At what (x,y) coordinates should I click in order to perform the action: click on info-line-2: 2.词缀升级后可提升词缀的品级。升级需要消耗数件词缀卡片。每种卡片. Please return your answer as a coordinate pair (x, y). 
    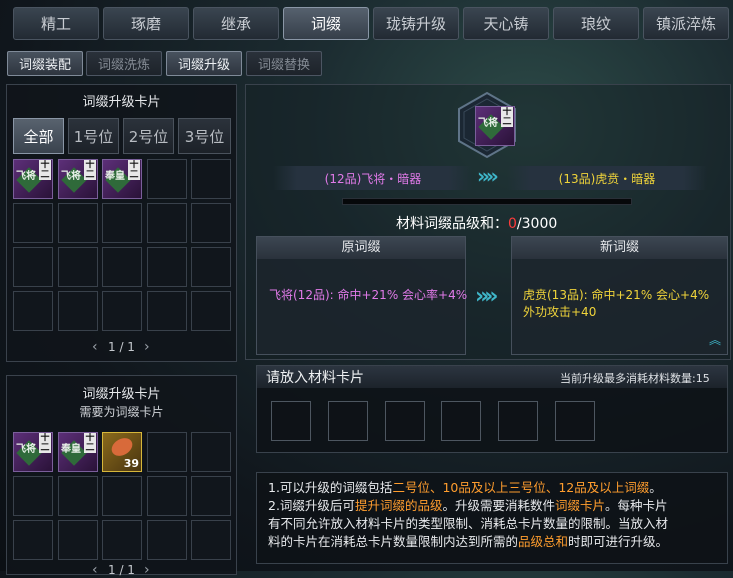
    Looking at the image, I should click on (468, 505).